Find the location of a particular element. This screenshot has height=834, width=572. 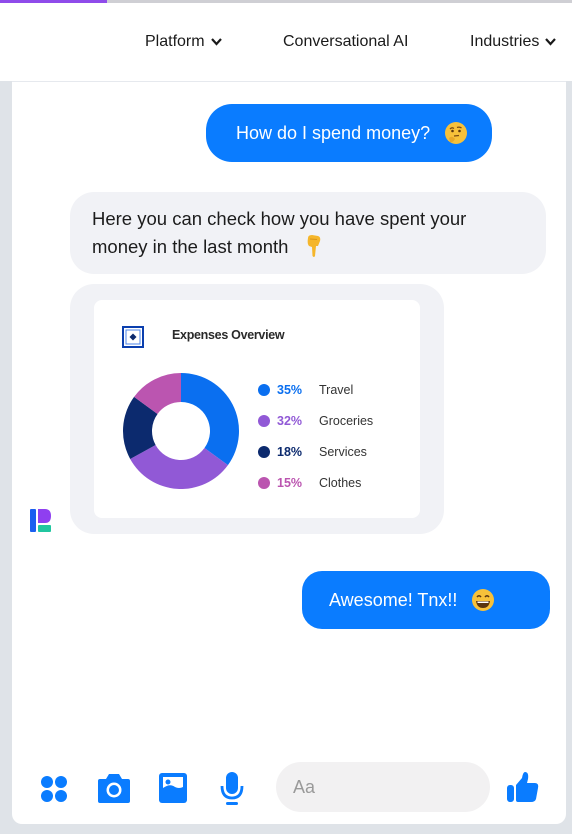

legend-label: Clothes is located at coordinates (340, 482).